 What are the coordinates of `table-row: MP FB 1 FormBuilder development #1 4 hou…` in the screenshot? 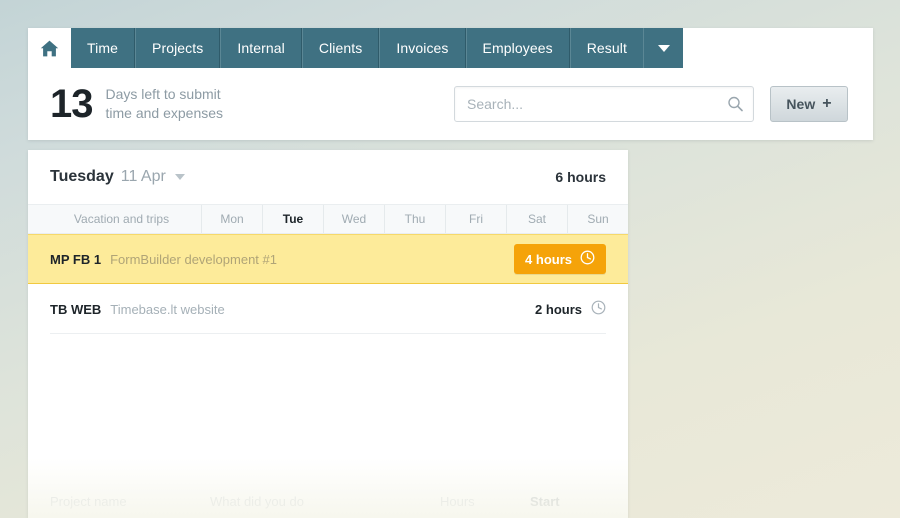 It's located at (328, 259).